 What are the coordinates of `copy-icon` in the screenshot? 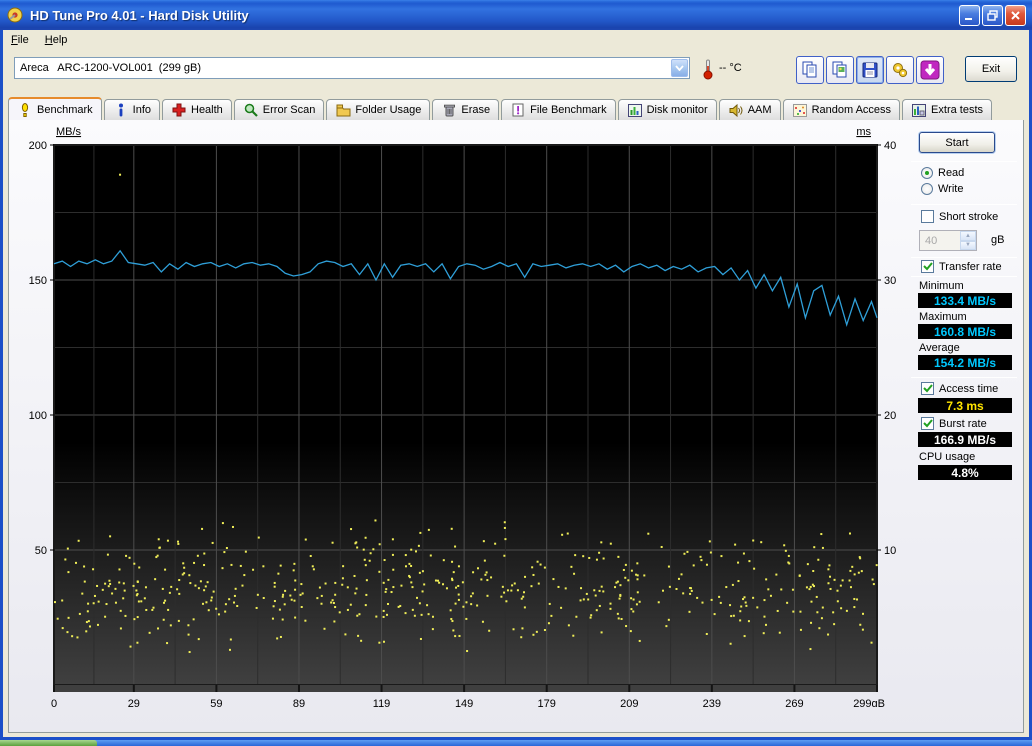 It's located at (809, 69).